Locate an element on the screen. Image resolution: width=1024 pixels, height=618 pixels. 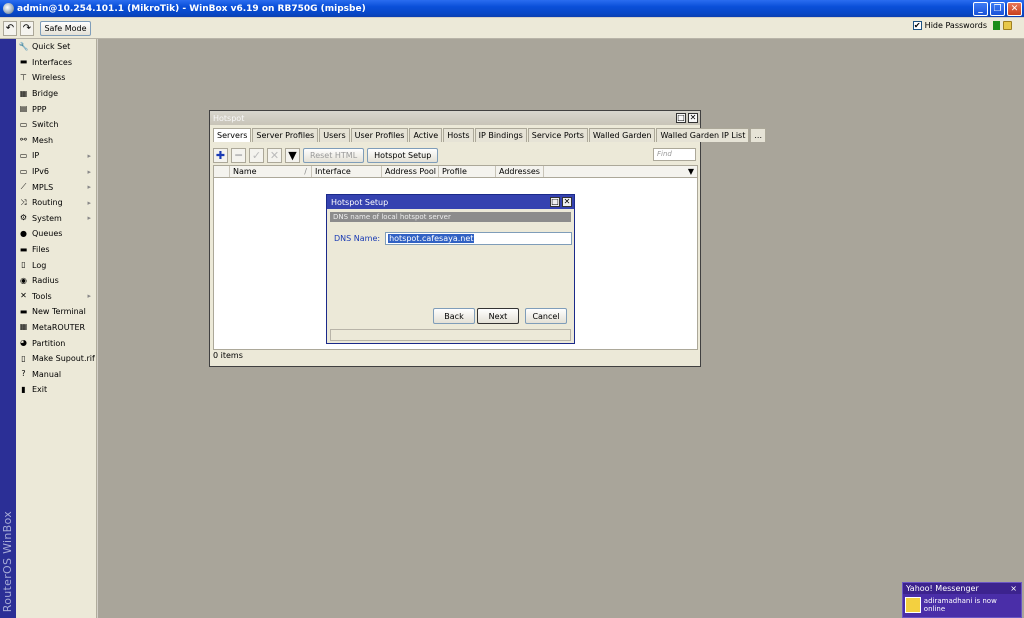
sidebar-item-routing: ⤨ Routing ▸ is located at coordinates (56, 203).